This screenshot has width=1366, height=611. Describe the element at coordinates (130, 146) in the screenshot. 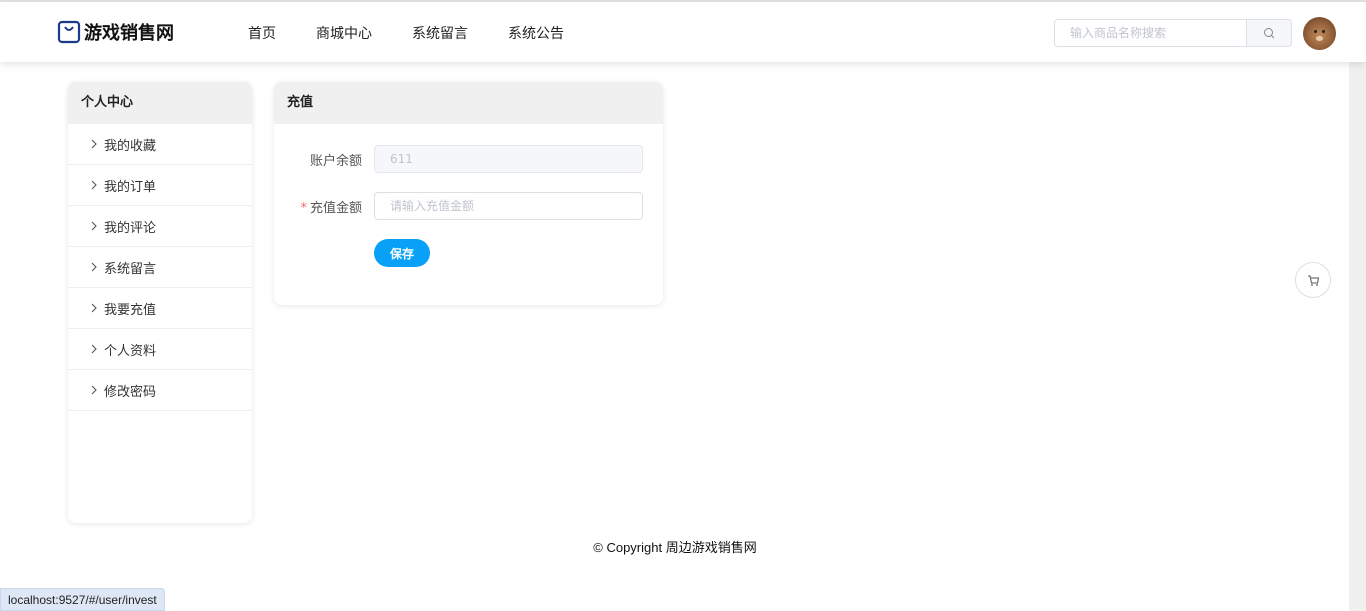

I see `sidebar-item-label: 我的收藏` at that location.